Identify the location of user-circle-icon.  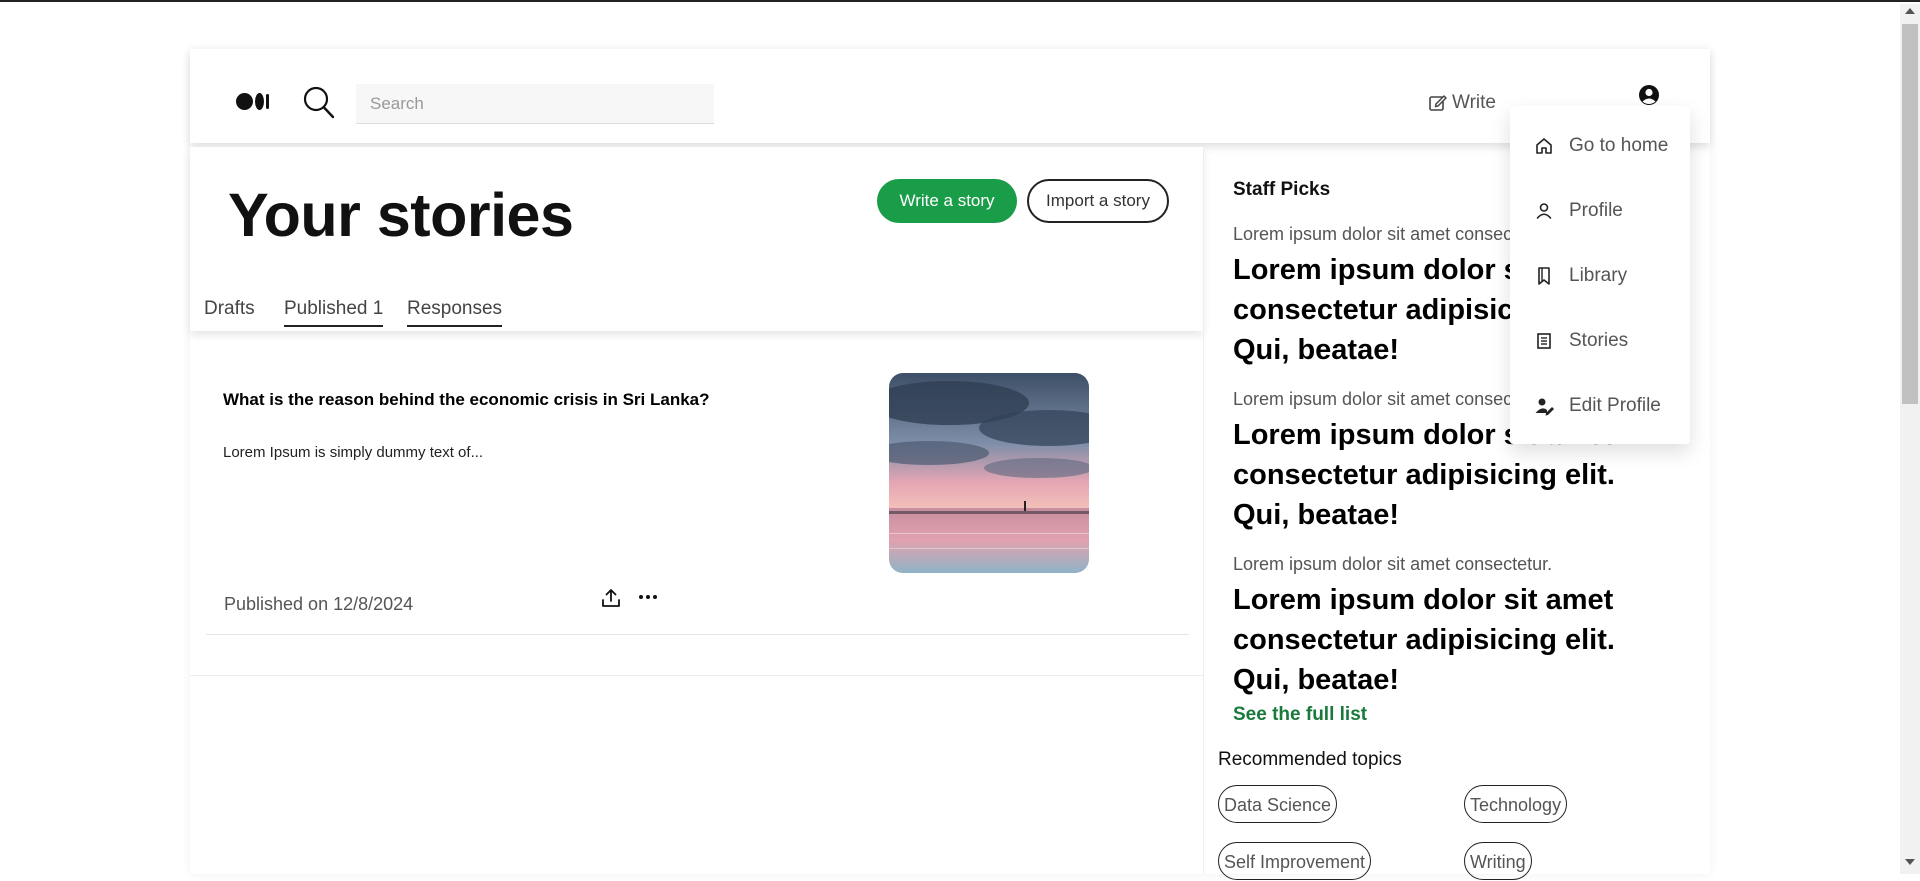
(1649, 95).